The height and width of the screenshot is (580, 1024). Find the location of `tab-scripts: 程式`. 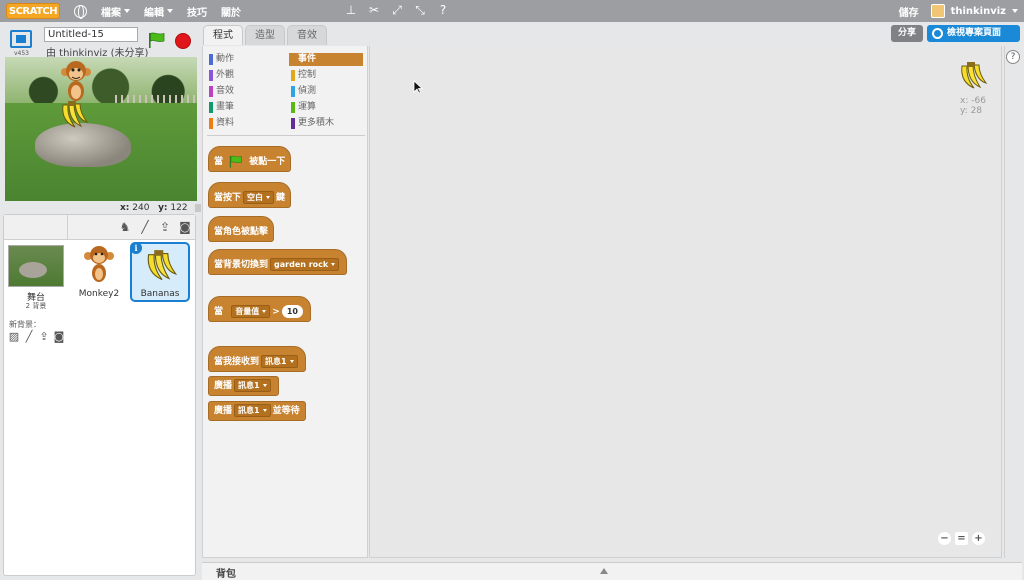

tab-scripts: 程式 is located at coordinates (223, 35).